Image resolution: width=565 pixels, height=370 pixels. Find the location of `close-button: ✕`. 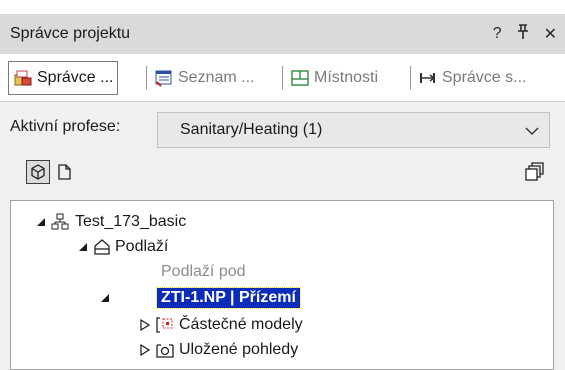

close-button: ✕ is located at coordinates (550, 34).